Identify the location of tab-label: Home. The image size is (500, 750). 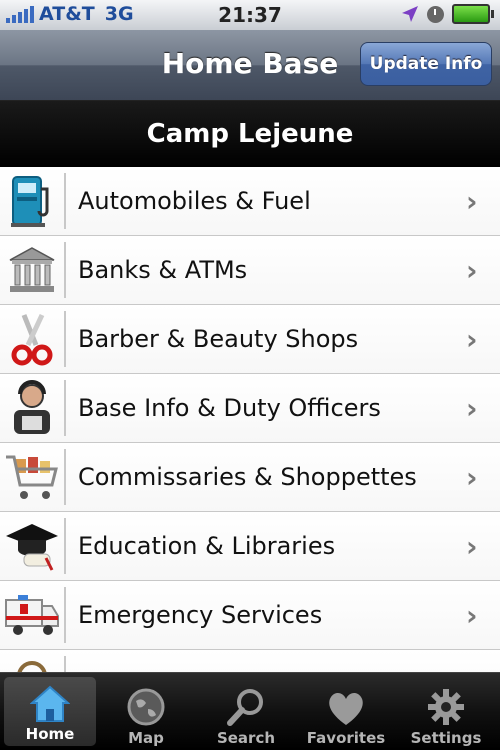
(50, 734).